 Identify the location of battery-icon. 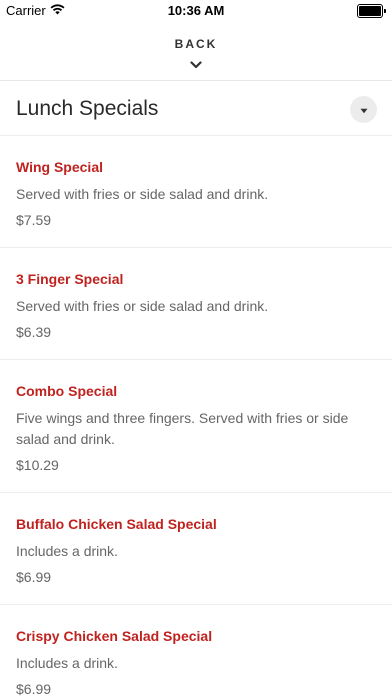
(370, 11).